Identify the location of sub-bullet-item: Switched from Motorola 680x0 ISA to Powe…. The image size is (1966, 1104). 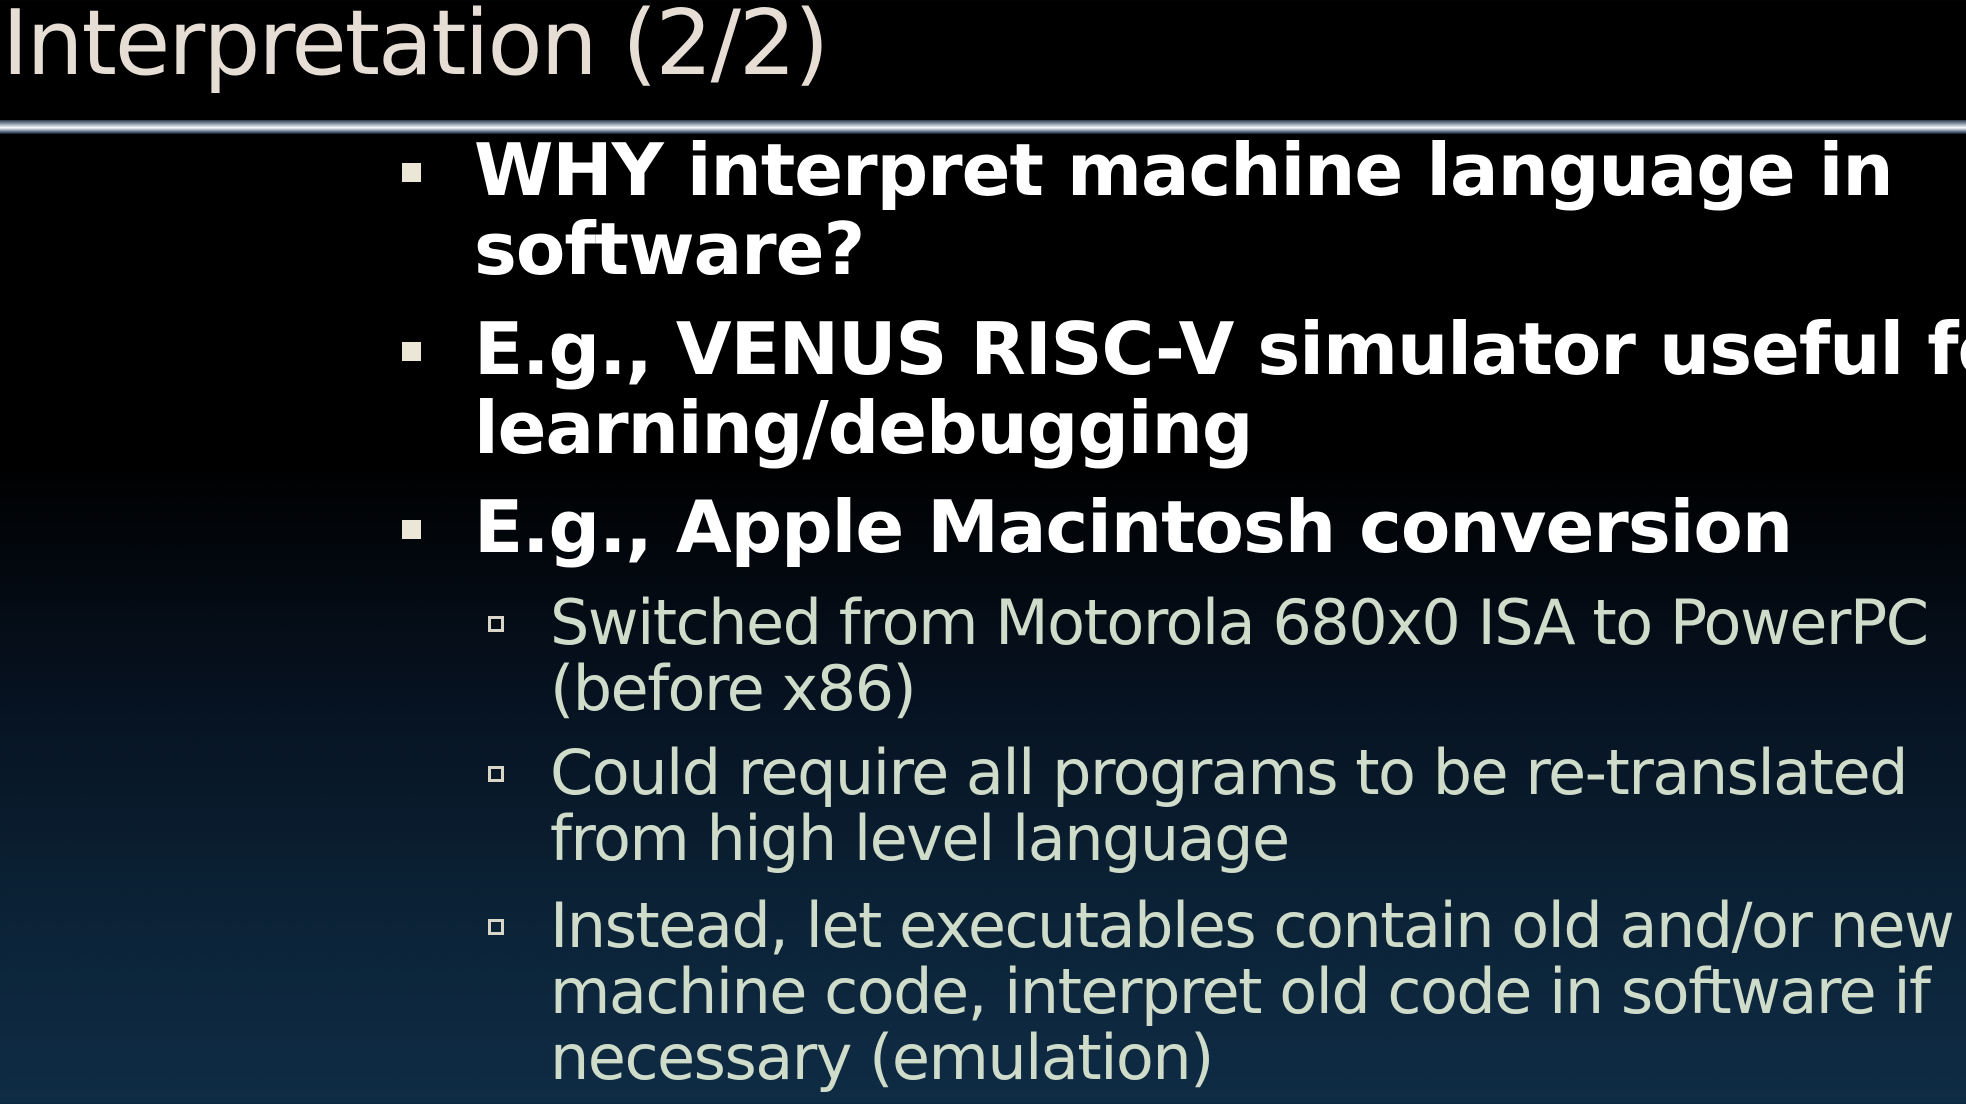
(1224, 655).